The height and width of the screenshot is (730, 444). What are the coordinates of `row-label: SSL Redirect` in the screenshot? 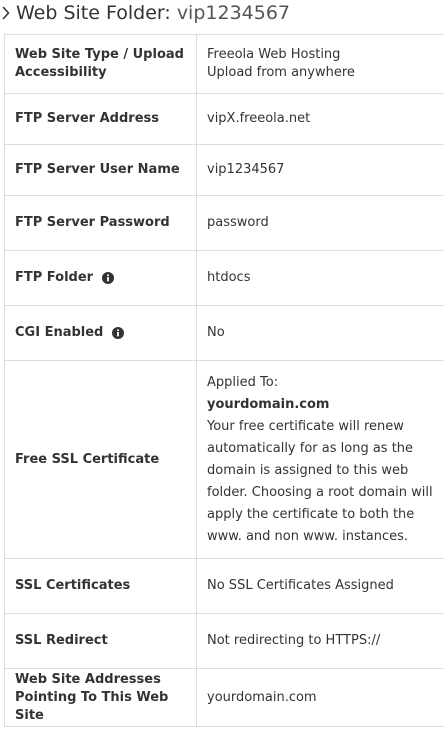 It's located at (101, 641).